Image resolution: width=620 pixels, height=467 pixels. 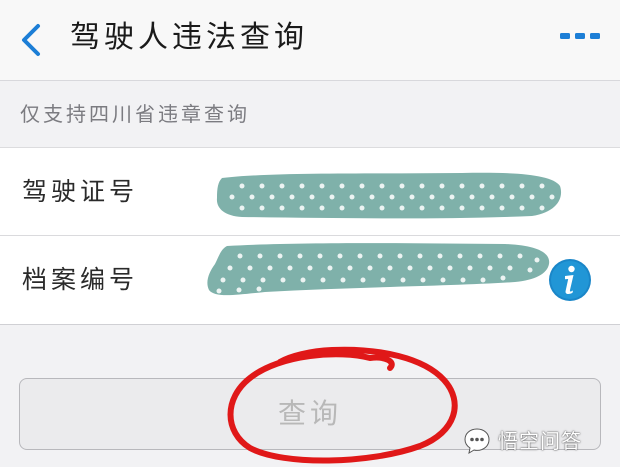 What do you see at coordinates (135, 114) in the screenshot?
I see `notice-text: 仅支持四川省违章查询` at bounding box center [135, 114].